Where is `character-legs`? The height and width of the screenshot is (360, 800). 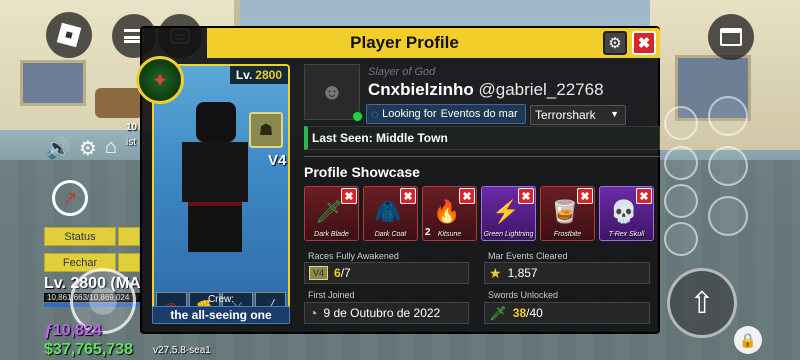
character-legs is located at coordinates (215, 227).